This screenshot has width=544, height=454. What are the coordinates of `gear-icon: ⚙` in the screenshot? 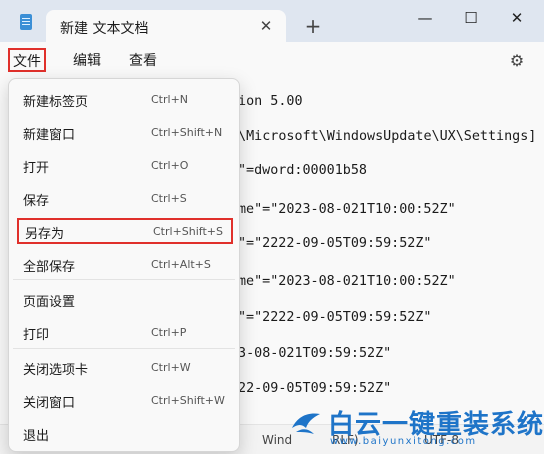 It's located at (517, 61).